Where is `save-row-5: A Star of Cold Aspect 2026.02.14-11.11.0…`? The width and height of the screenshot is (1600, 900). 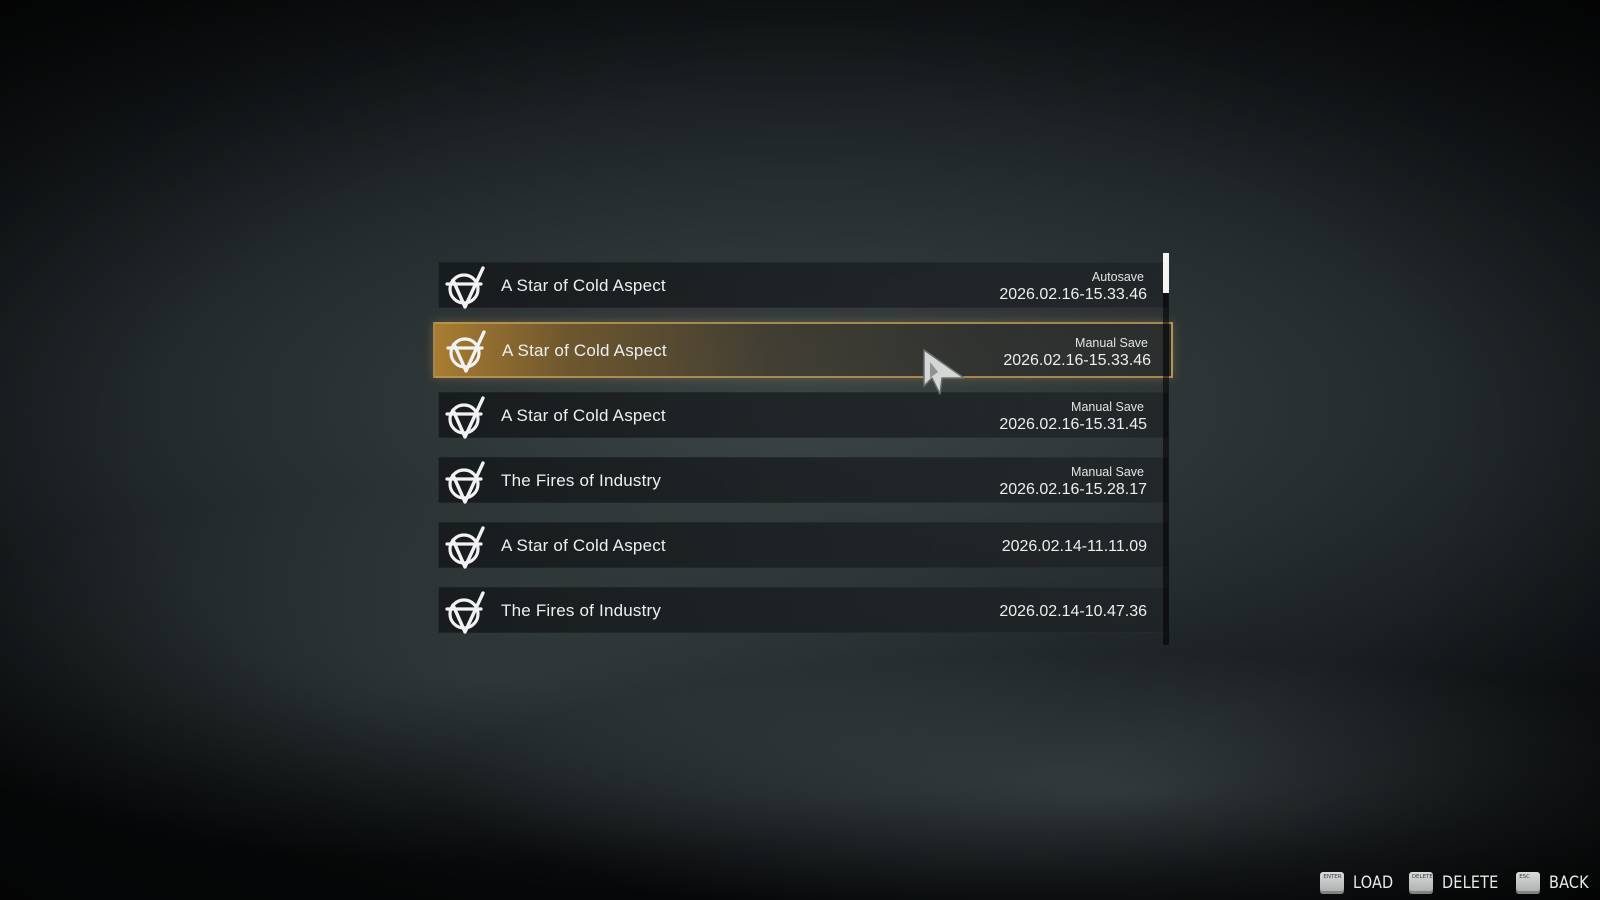
save-row-5: A Star of Cold Aspect 2026.02.14-11.11.0… is located at coordinates (803, 545).